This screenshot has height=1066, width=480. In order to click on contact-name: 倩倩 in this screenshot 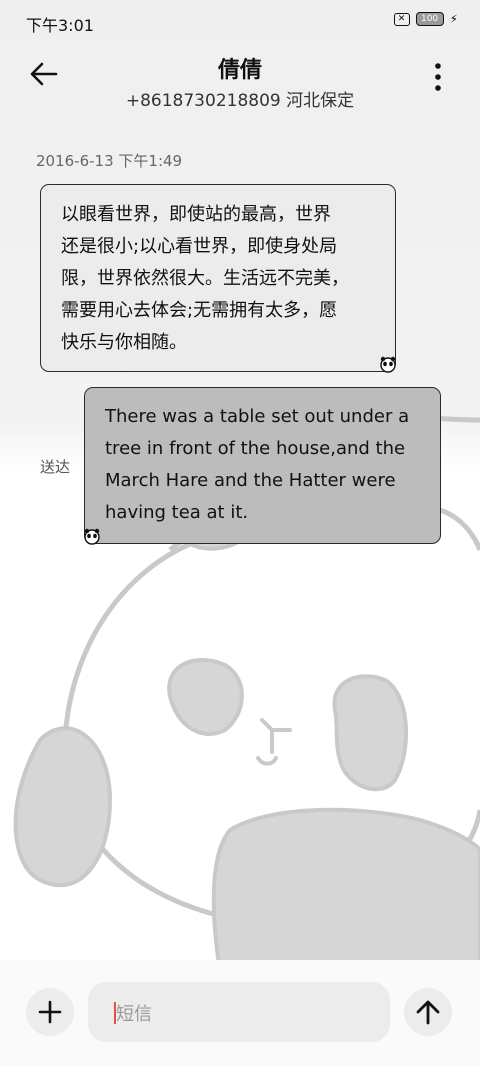, I will do `click(239, 70)`.